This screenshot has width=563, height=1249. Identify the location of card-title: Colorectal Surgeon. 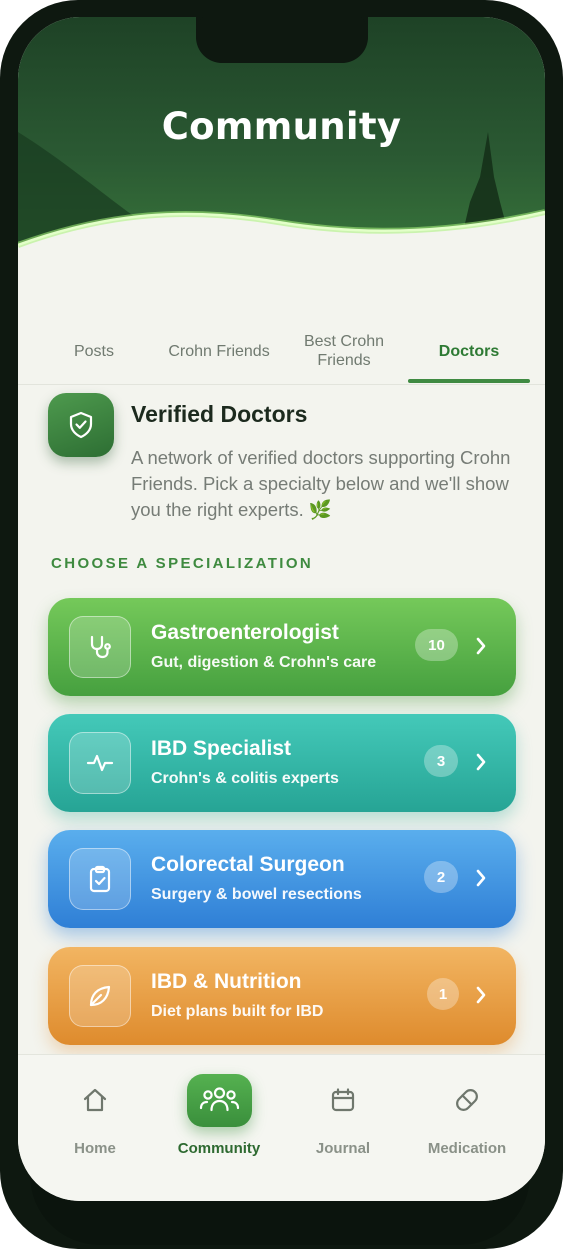
(248, 864).